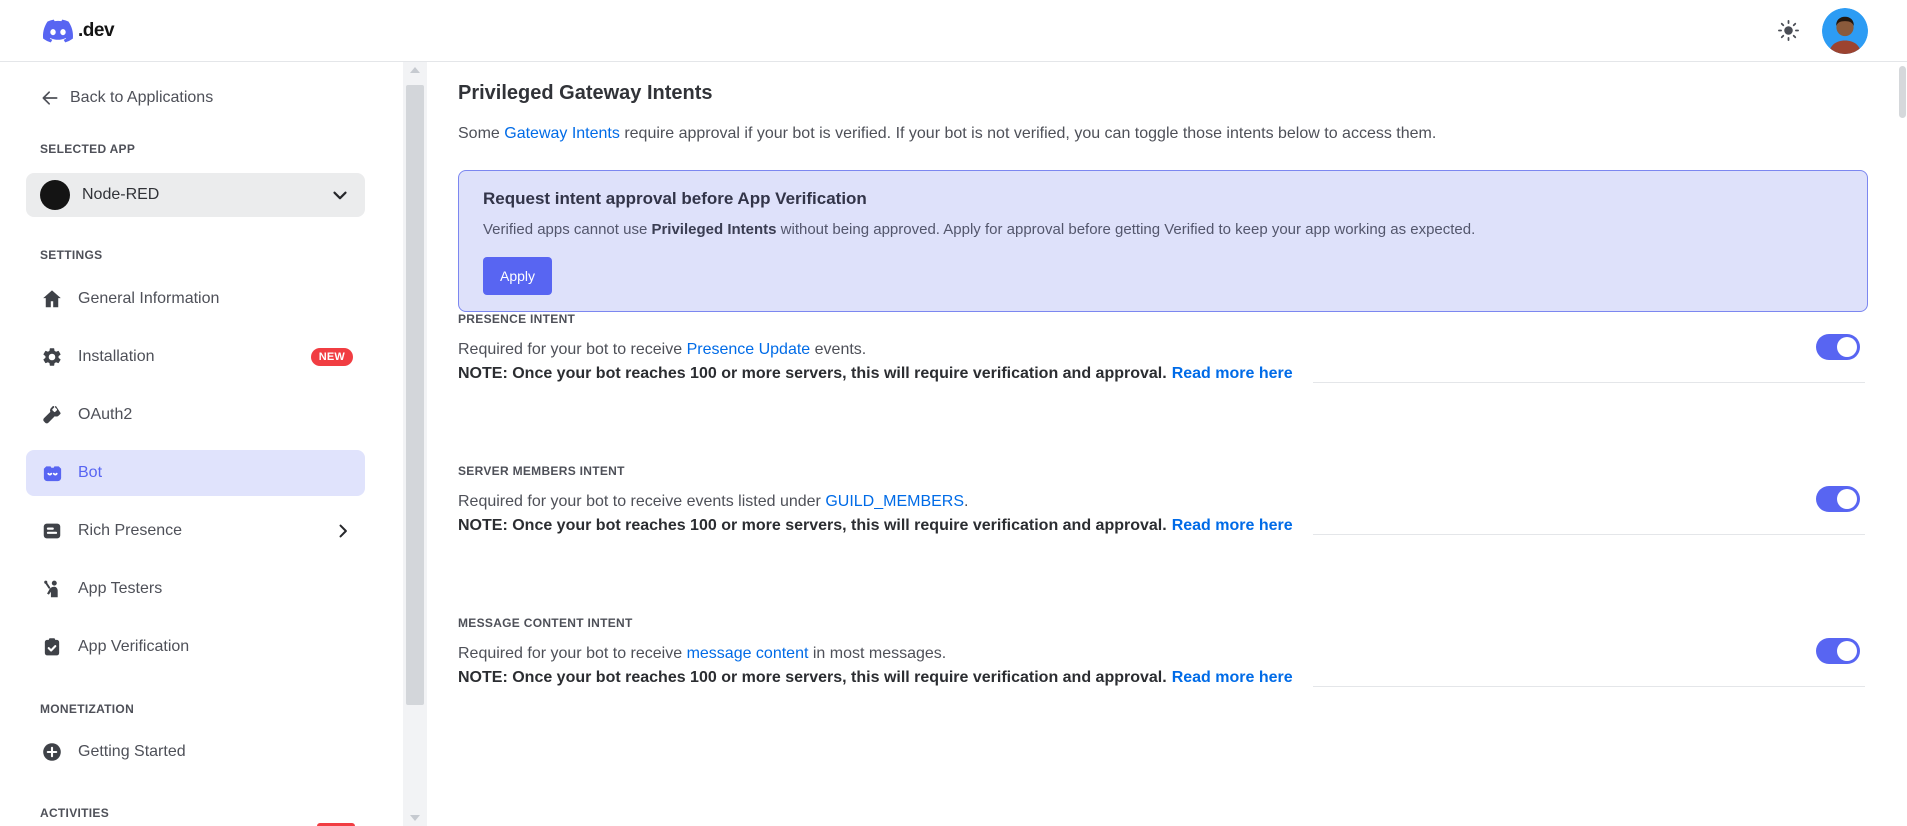 The image size is (1907, 826). What do you see at coordinates (748, 653) in the screenshot?
I see `message-content-link: message content` at bounding box center [748, 653].